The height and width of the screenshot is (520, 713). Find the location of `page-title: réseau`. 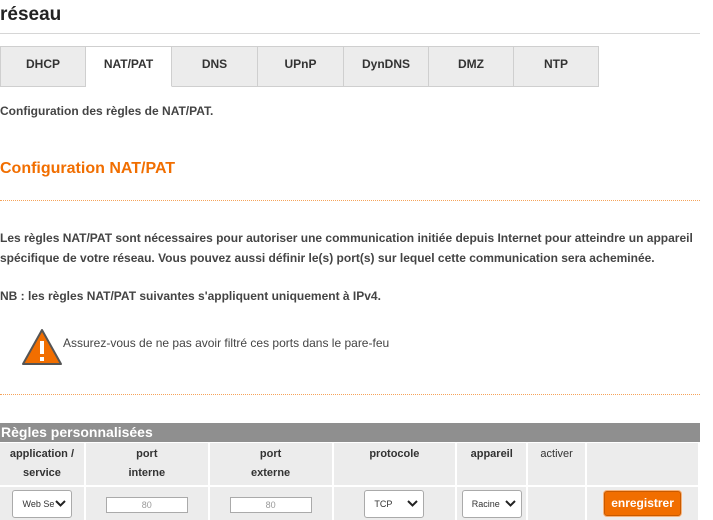

page-title: réseau is located at coordinates (31, 14).